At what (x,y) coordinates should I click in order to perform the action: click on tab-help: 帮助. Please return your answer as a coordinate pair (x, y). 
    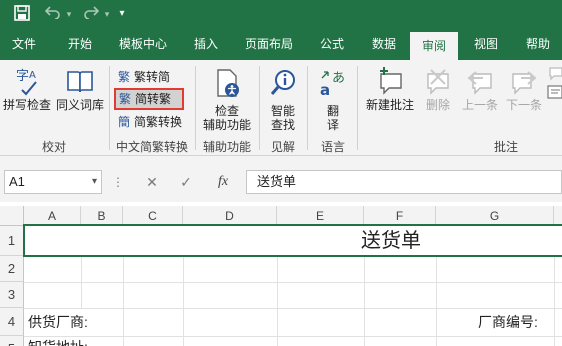
    Looking at the image, I should click on (538, 44).